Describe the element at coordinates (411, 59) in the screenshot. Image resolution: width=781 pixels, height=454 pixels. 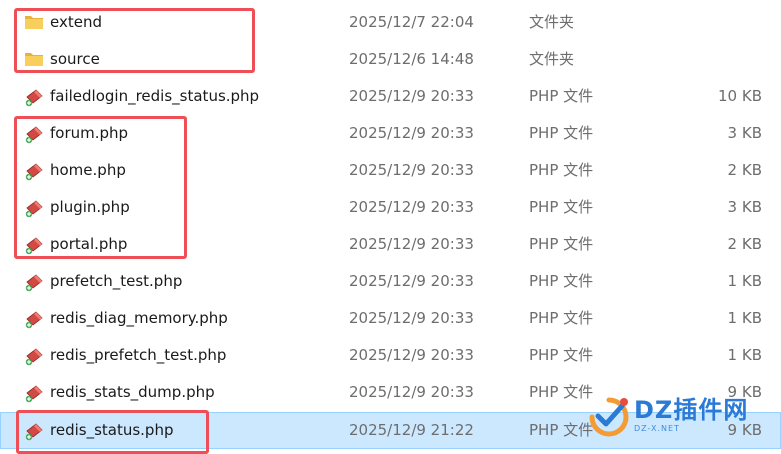
I see `file-date: 2025/12/6 14:48` at that location.